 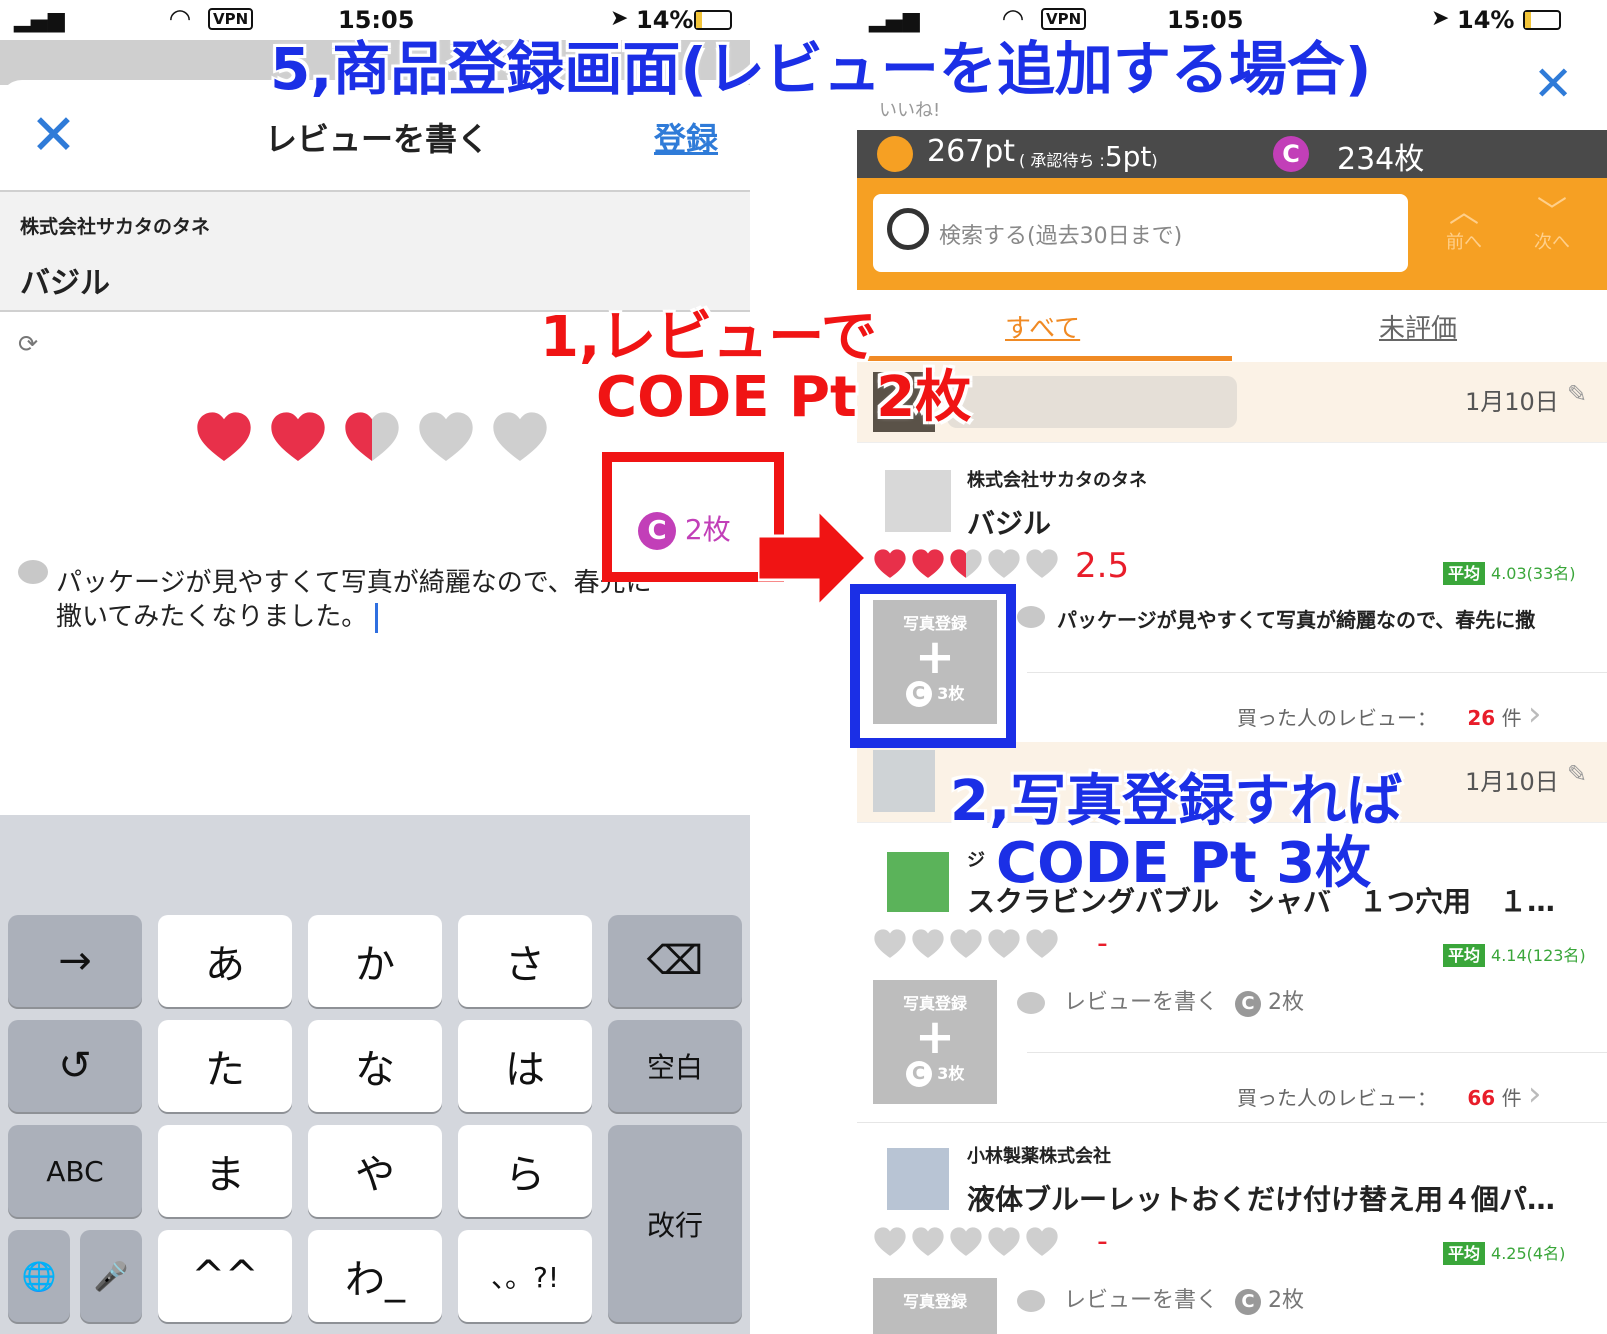 I want to click on search-box: 検索する(過去30日まで), so click(x=1140, y=233).